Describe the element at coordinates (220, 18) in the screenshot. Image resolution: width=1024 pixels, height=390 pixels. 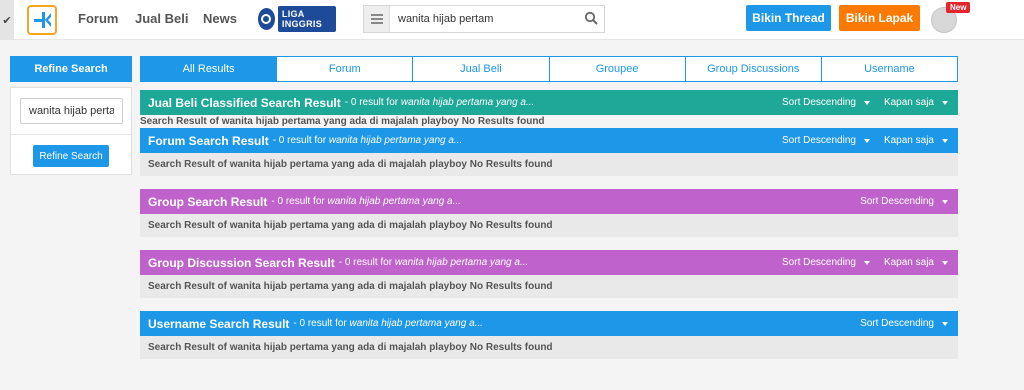
I see `nav-news: News` at that location.